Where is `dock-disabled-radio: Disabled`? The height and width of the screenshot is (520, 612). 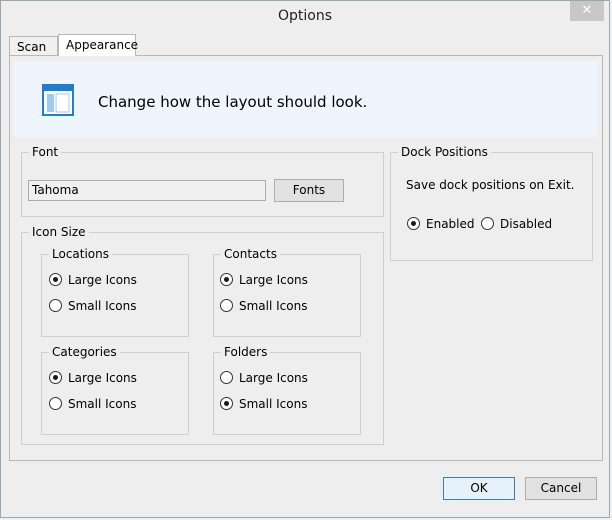 dock-disabled-radio: Disabled is located at coordinates (521, 224).